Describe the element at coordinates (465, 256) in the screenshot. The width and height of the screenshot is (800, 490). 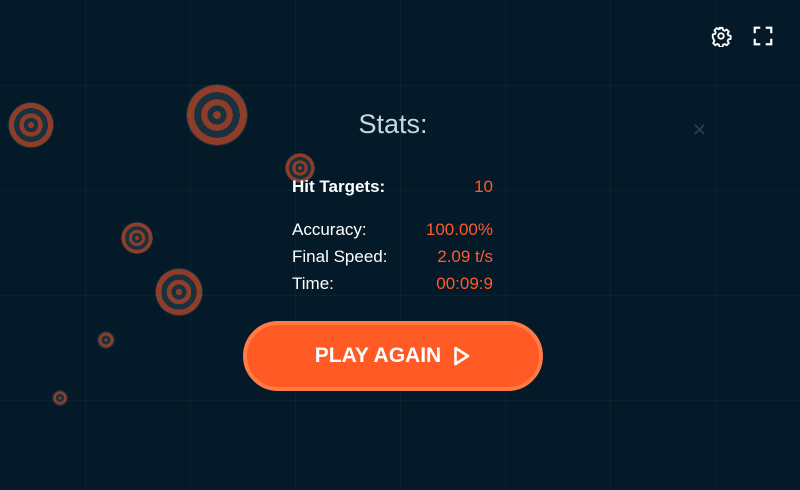
I see `final-speed-value: 2.09 t/s` at that location.